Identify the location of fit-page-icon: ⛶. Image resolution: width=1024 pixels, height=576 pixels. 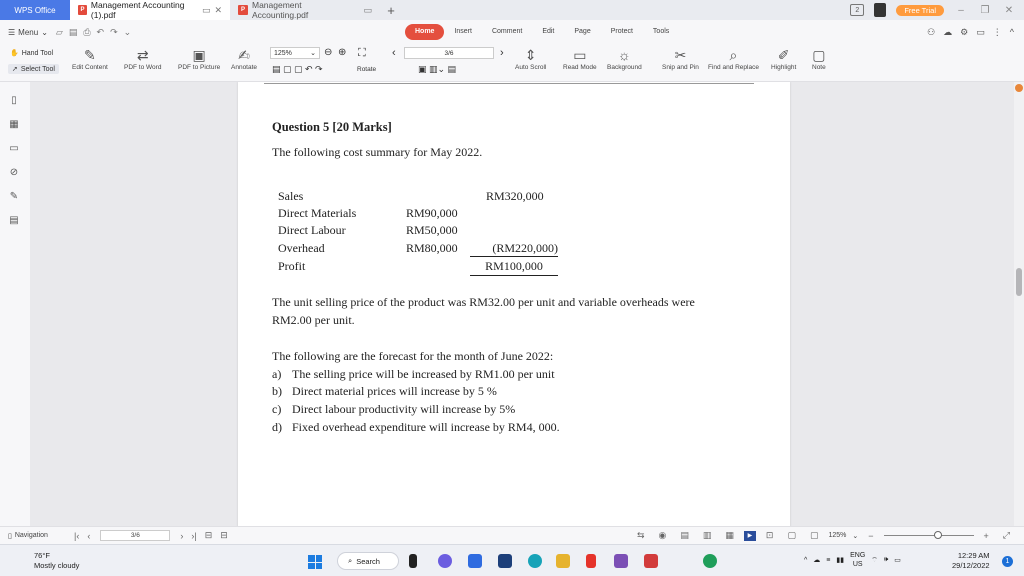
(362, 53).